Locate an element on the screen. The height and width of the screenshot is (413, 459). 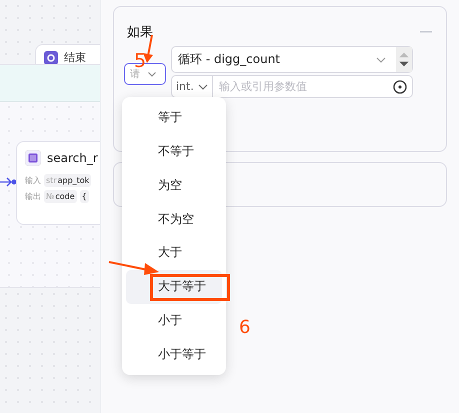
annotation-arrow is located at coordinates (134, 268).